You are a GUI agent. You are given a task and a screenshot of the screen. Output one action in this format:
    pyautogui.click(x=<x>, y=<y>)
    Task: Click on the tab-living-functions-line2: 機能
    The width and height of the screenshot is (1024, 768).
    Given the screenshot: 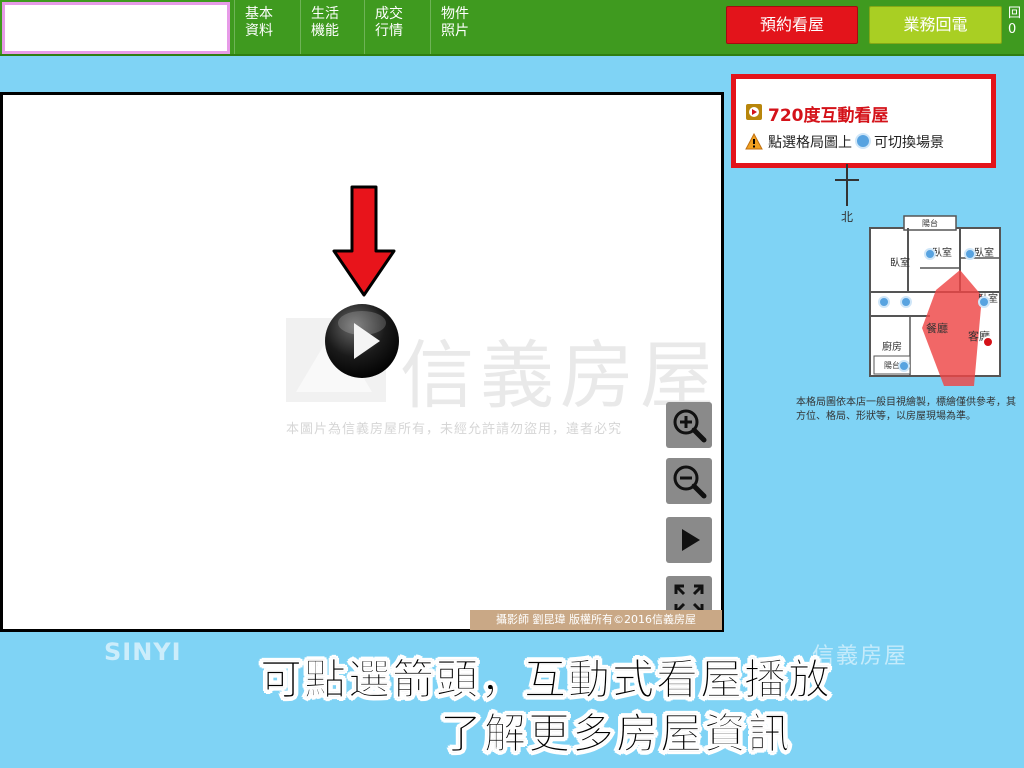 What is the action you would take?
    pyautogui.click(x=325, y=31)
    